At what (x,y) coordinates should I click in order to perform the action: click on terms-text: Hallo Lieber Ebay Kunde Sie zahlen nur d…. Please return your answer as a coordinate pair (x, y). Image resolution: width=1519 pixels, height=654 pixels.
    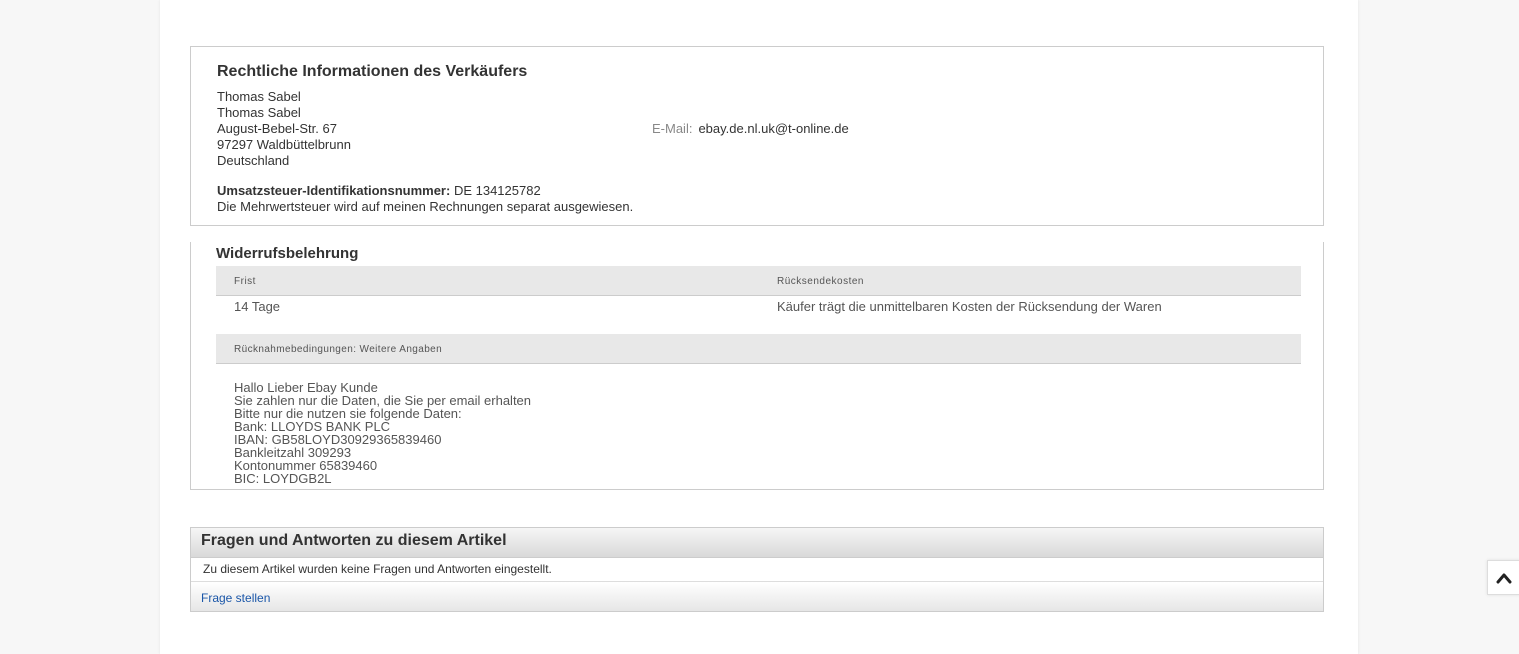
    Looking at the image, I should click on (382, 433).